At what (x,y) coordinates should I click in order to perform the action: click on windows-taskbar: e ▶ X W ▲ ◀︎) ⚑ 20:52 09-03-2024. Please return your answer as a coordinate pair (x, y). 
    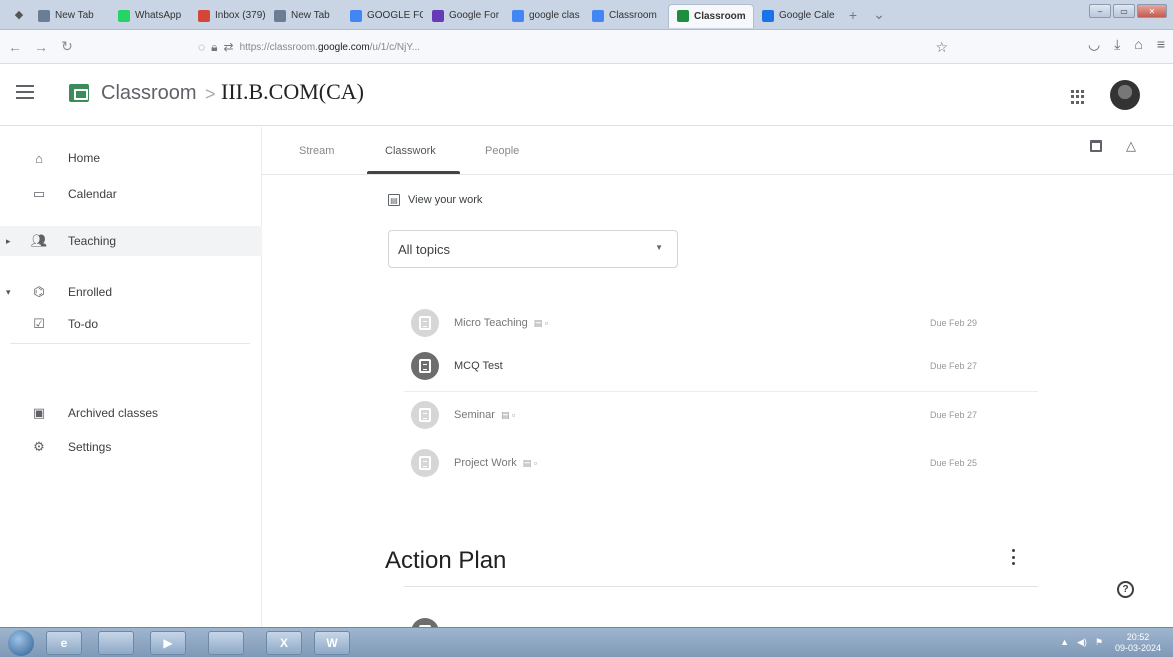
    Looking at the image, I should click on (586, 642).